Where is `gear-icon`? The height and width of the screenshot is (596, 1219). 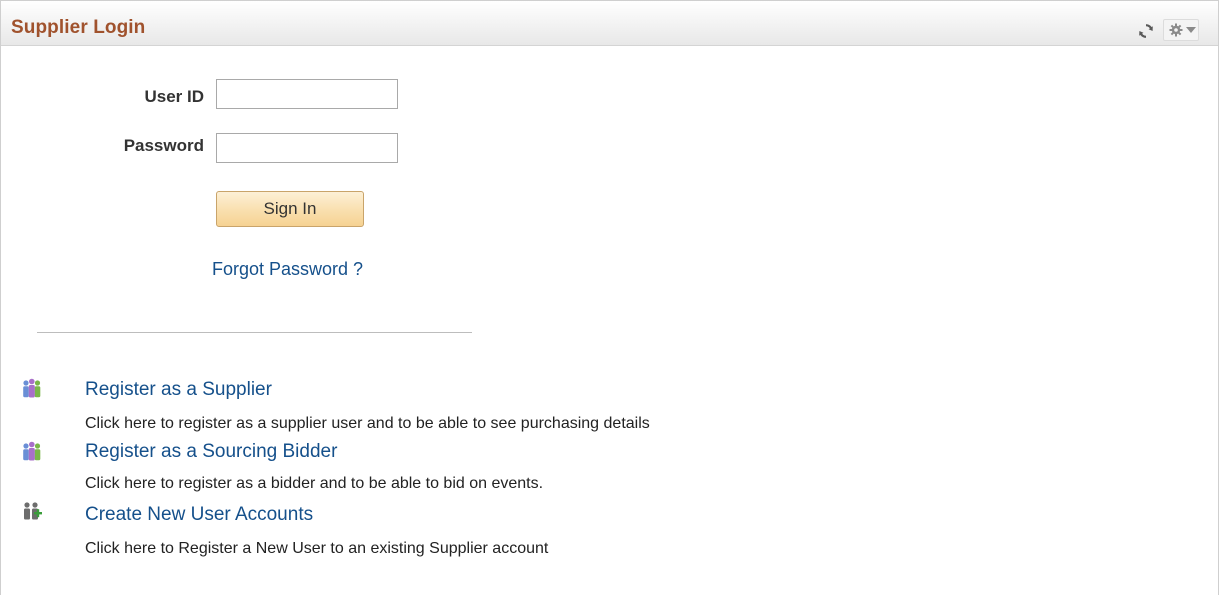
gear-icon is located at coordinates (1176, 30).